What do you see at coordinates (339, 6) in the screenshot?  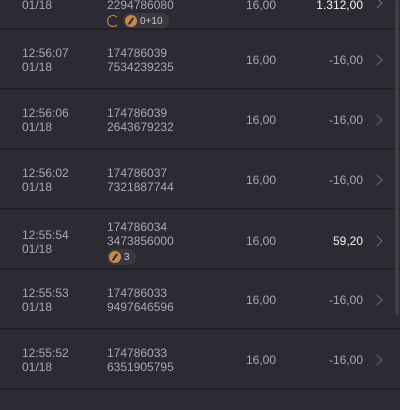 I see `result-amount: 1.312,00` at bounding box center [339, 6].